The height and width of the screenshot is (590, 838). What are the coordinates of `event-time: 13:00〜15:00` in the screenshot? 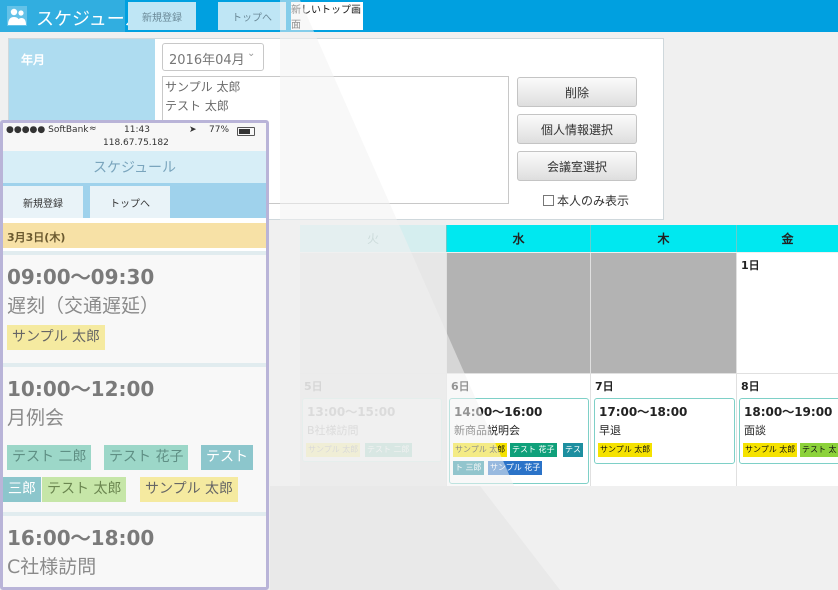 It's located at (351, 412).